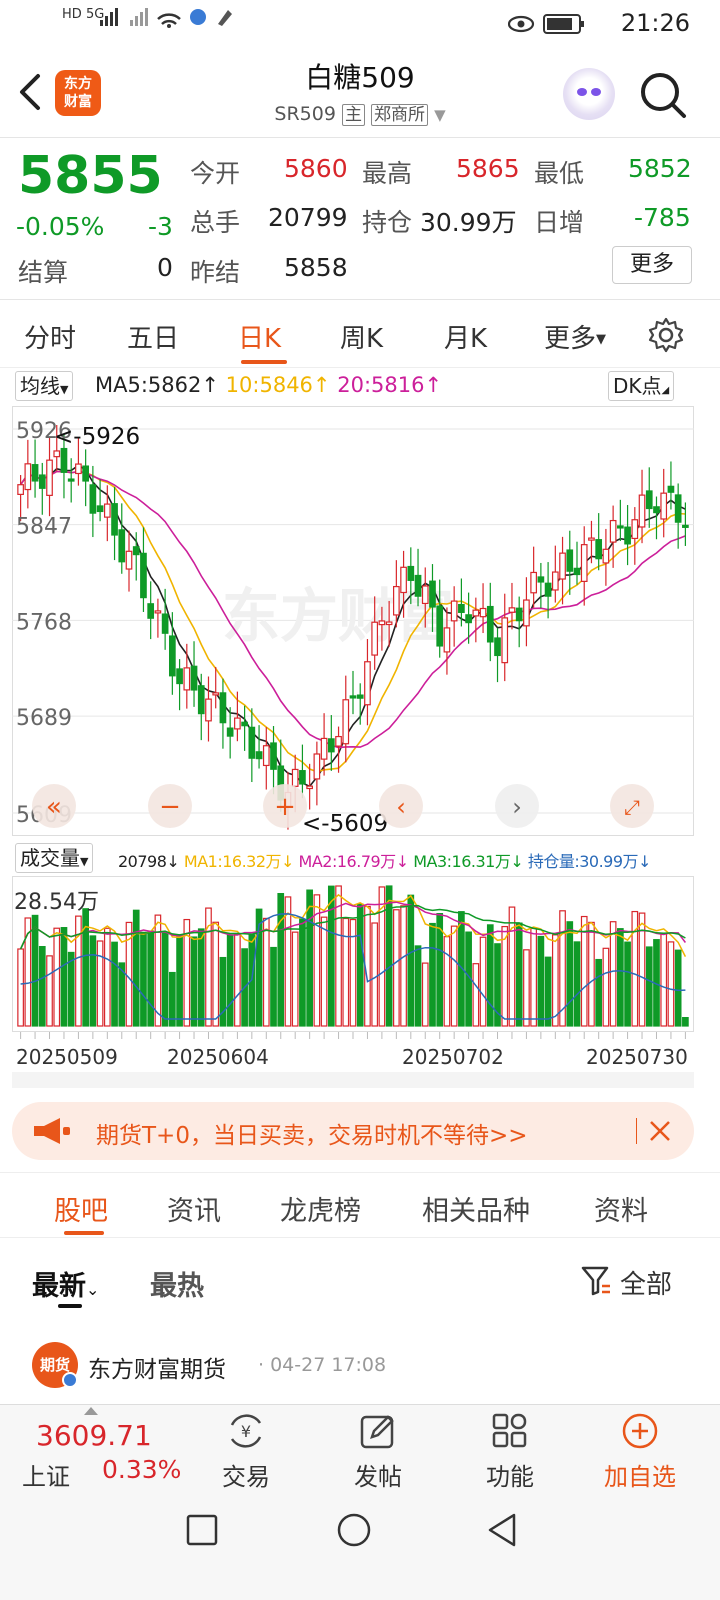 Image resolution: width=720 pixels, height=1600 pixels. What do you see at coordinates (316, 267) in the screenshot?
I see `prev-settle-value: 5858` at bounding box center [316, 267].